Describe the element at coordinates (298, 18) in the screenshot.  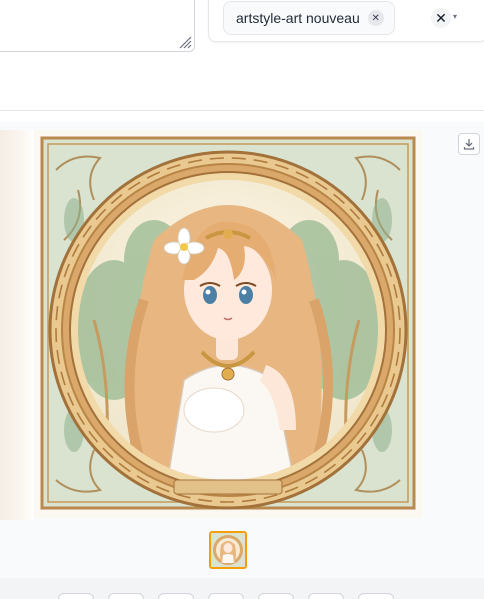
I see `style-chip-label: artstyle-art nouveau` at that location.